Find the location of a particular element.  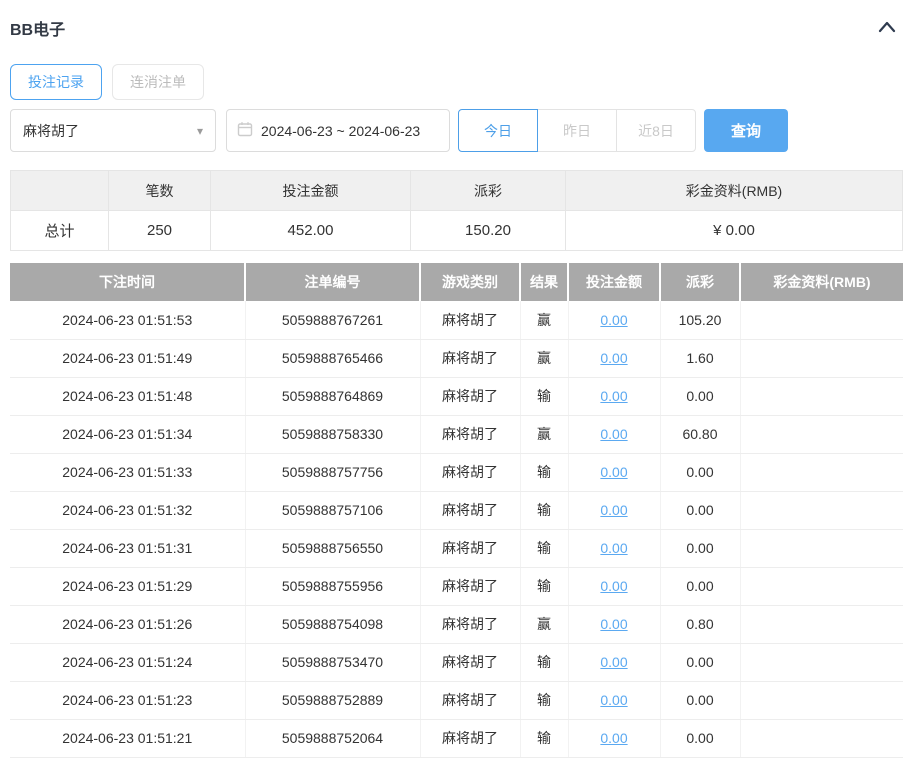

chevron-up-icon is located at coordinates (887, 28).